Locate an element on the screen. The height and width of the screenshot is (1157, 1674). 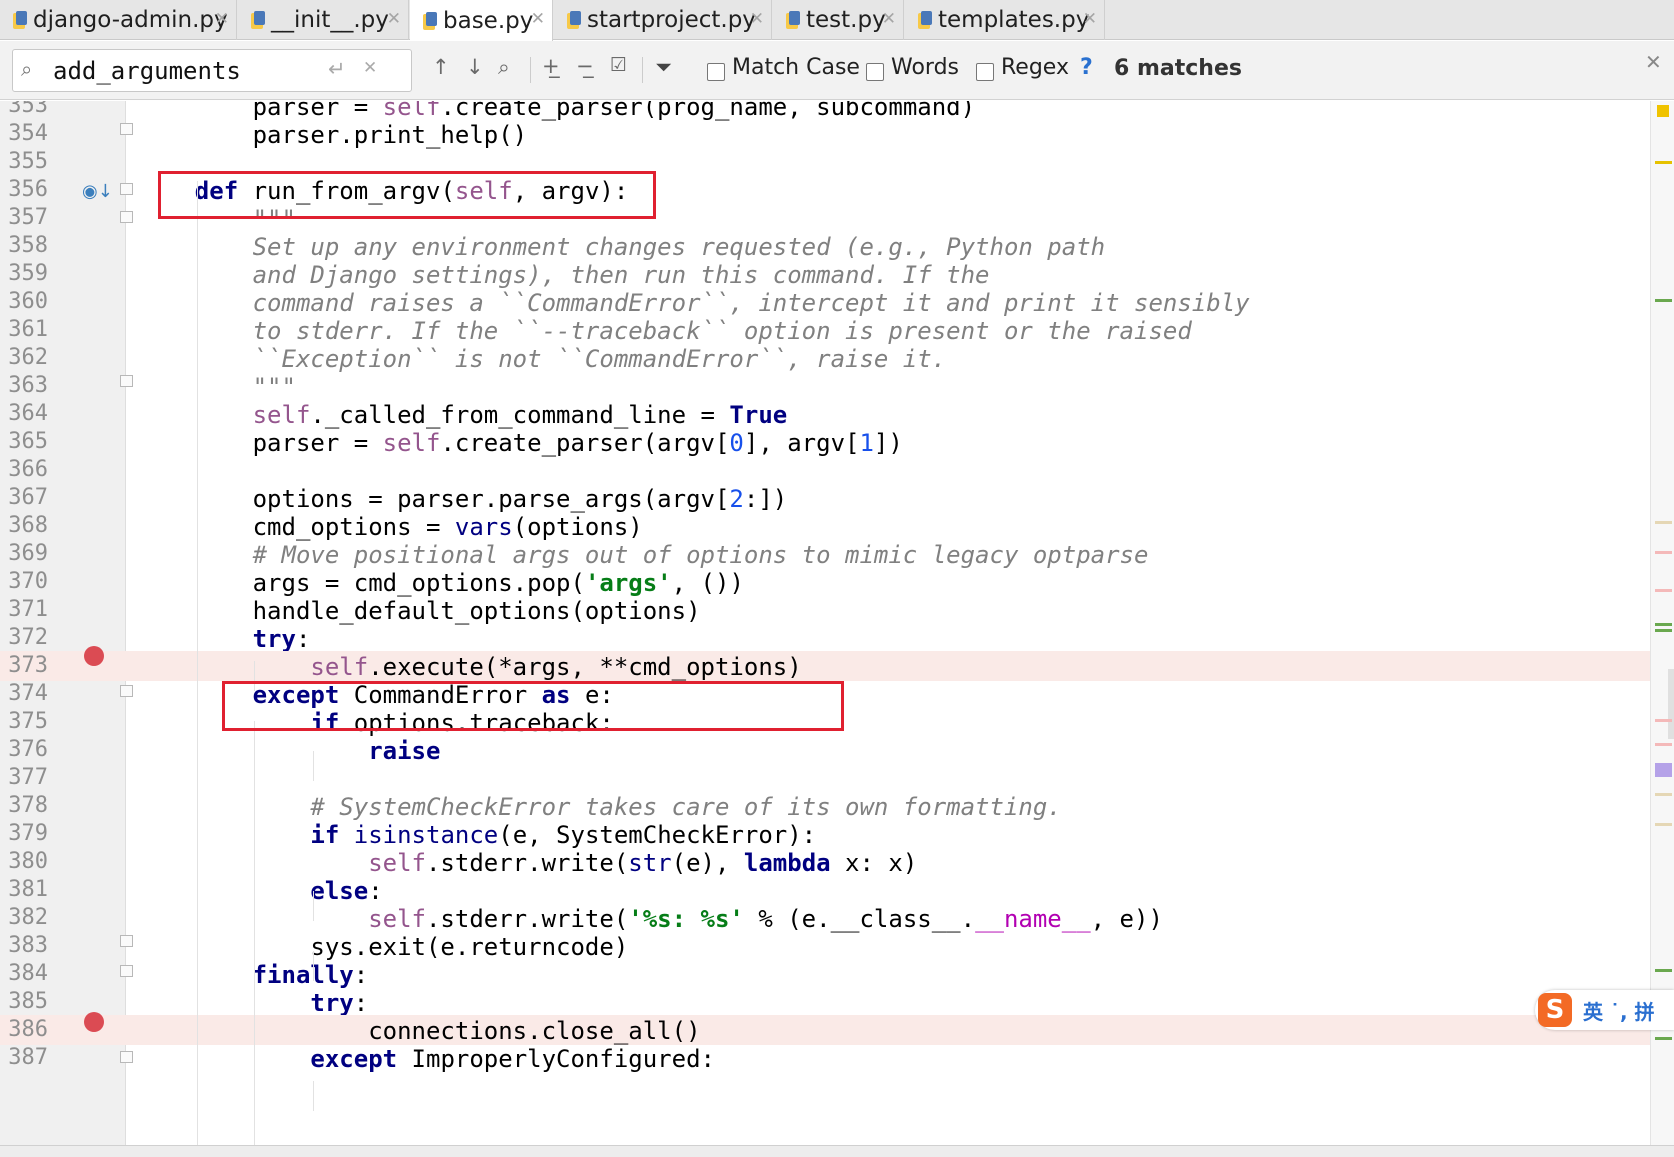
override-icon: ◉↓ is located at coordinates (97, 191).